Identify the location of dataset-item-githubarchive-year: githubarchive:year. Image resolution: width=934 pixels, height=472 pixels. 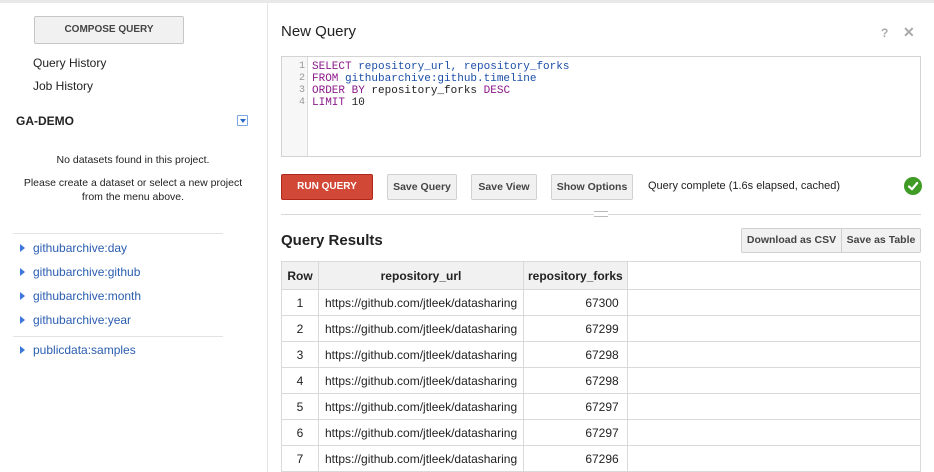
(75, 320).